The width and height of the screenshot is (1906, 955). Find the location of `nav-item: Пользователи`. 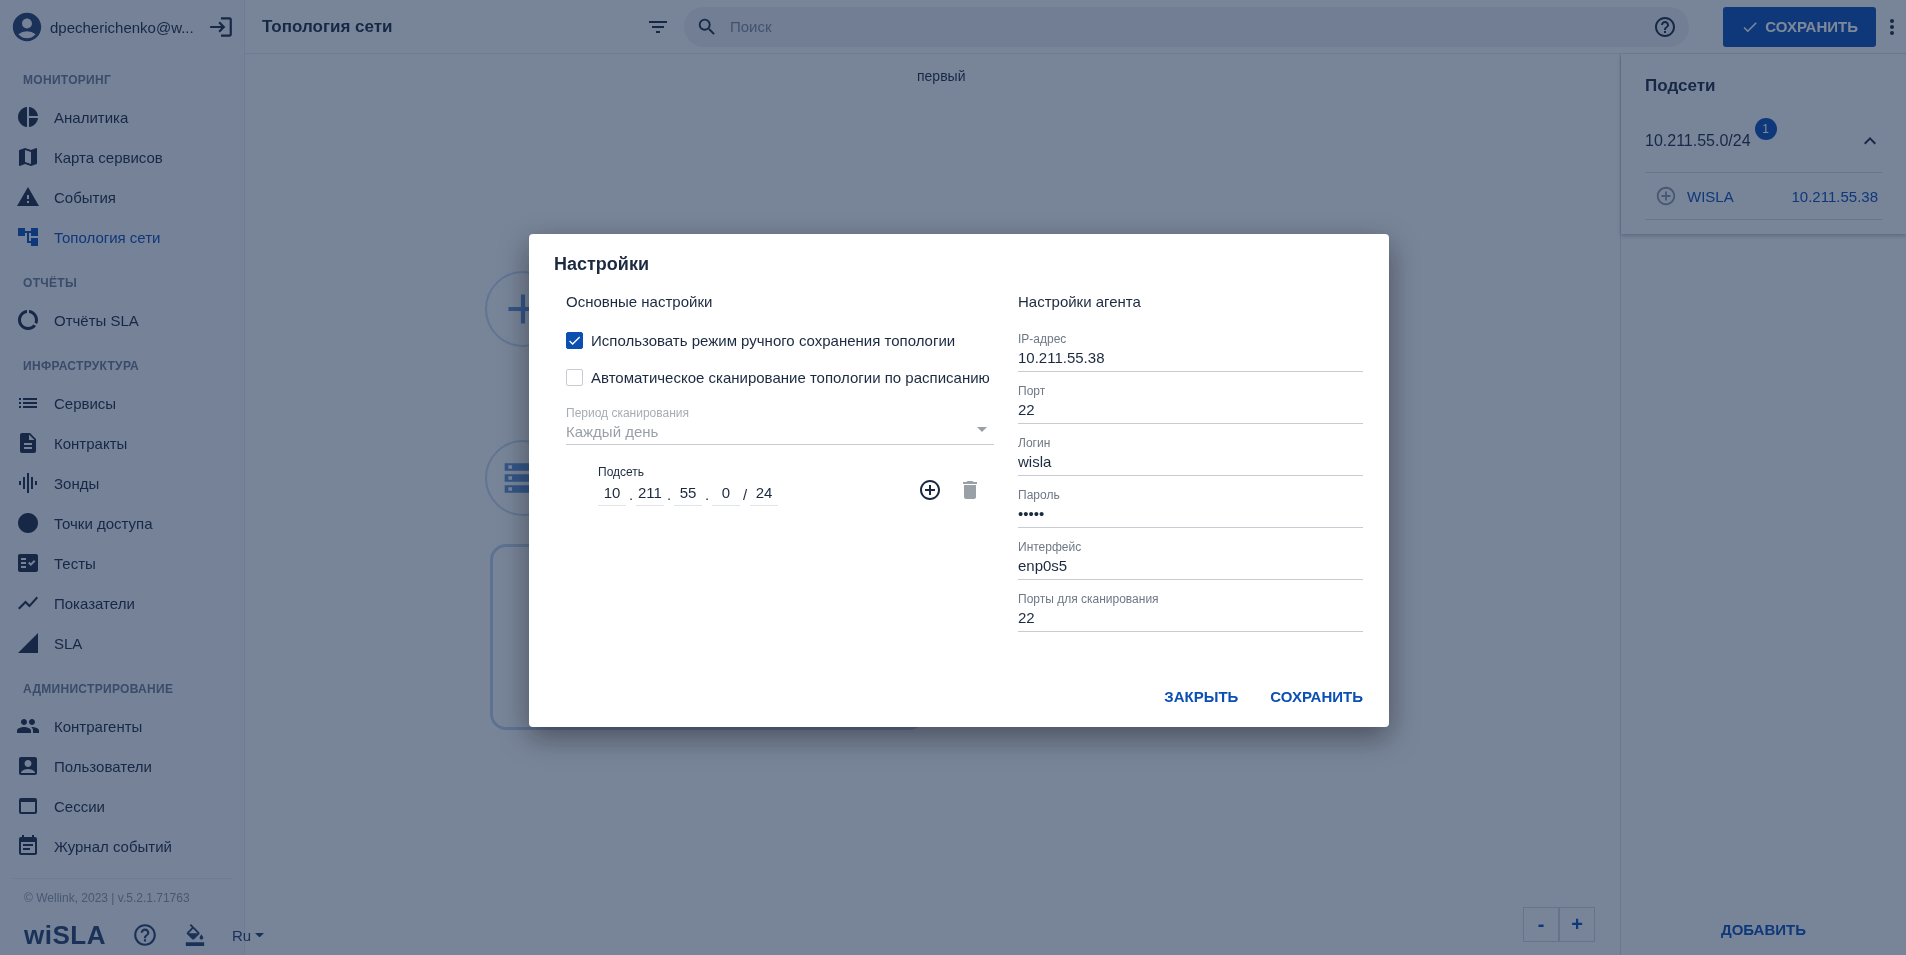

nav-item: Пользователи is located at coordinates (122, 766).